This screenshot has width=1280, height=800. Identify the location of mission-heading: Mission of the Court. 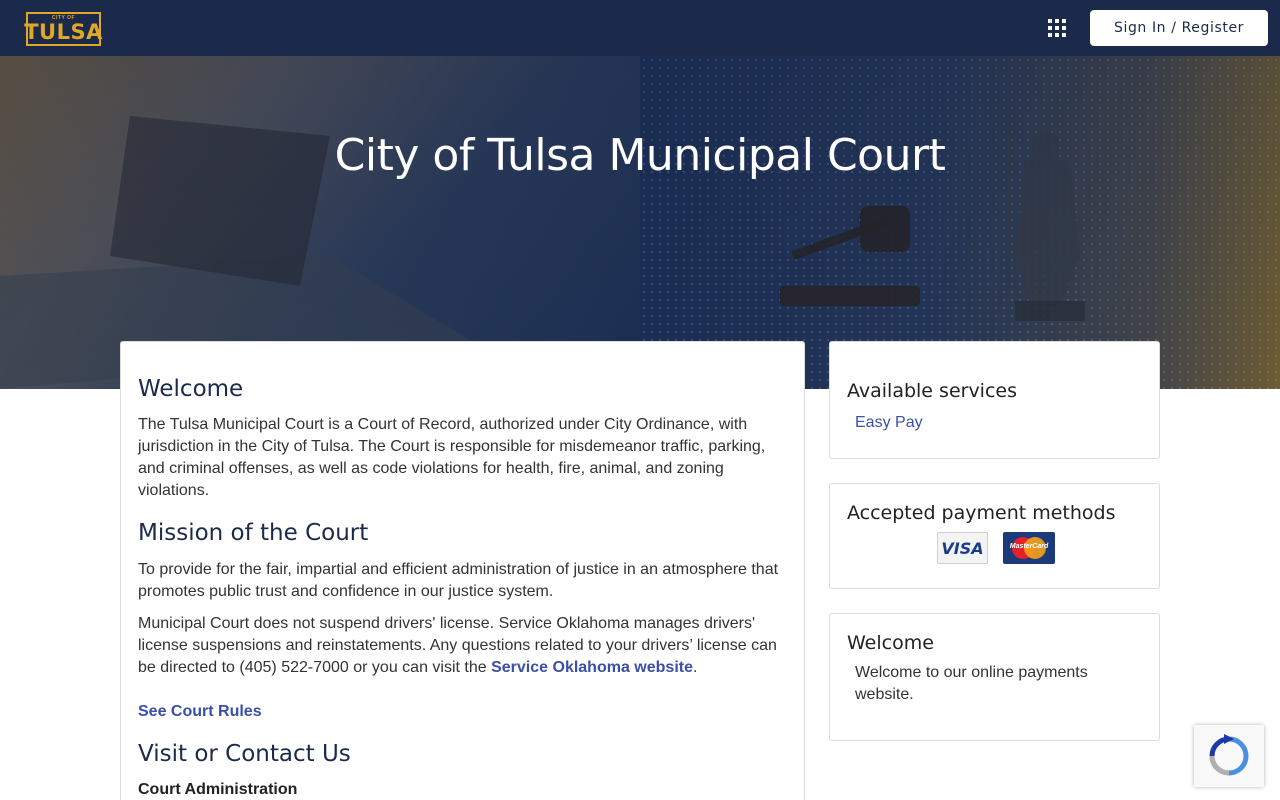
(253, 533).